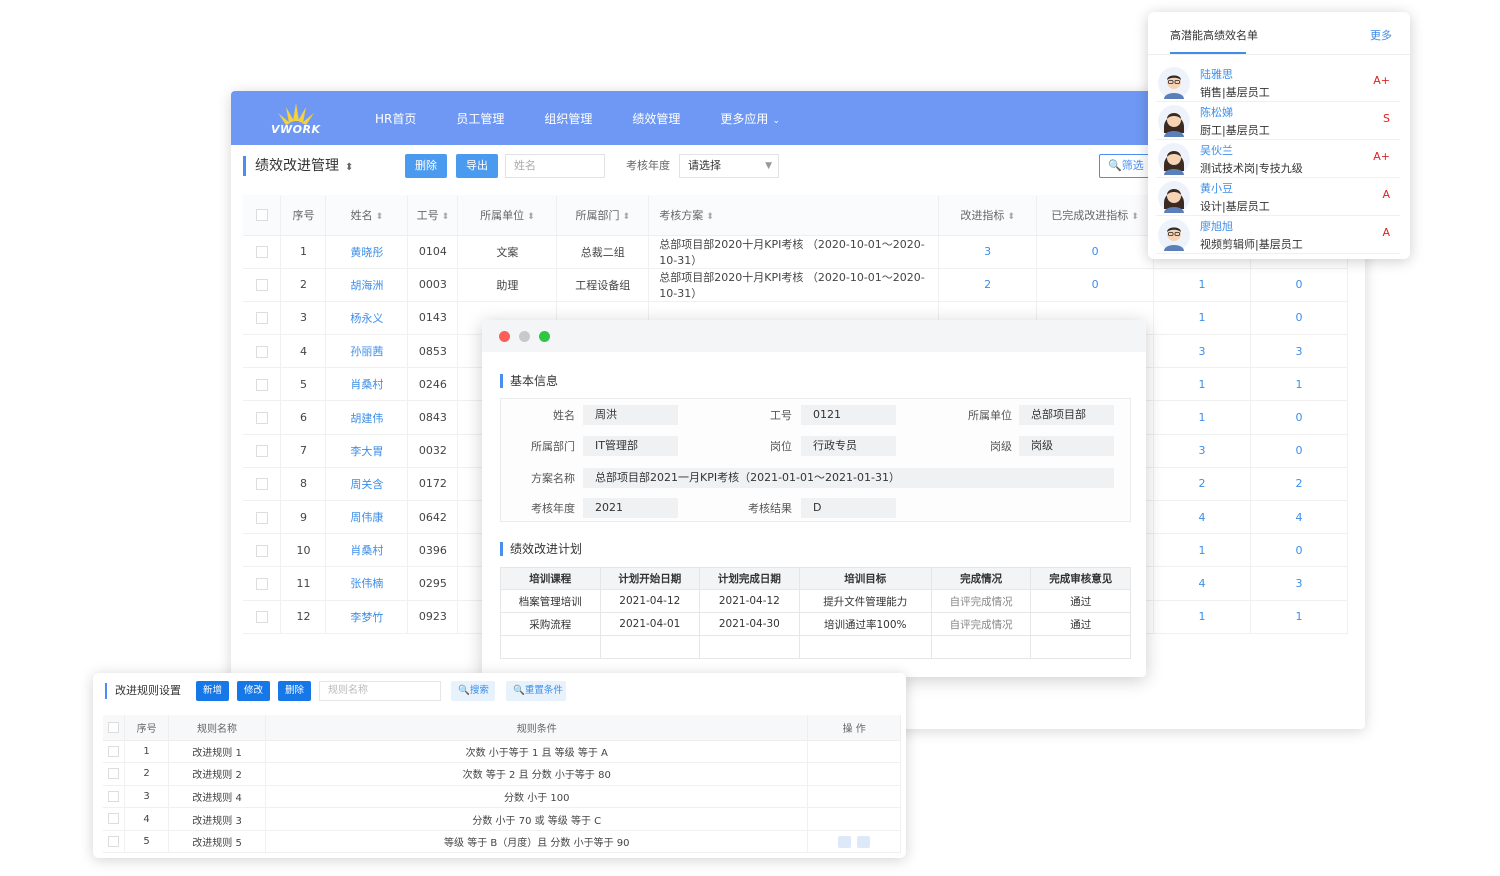  I want to click on filter-button: 🔍筛选, so click(1126, 166).